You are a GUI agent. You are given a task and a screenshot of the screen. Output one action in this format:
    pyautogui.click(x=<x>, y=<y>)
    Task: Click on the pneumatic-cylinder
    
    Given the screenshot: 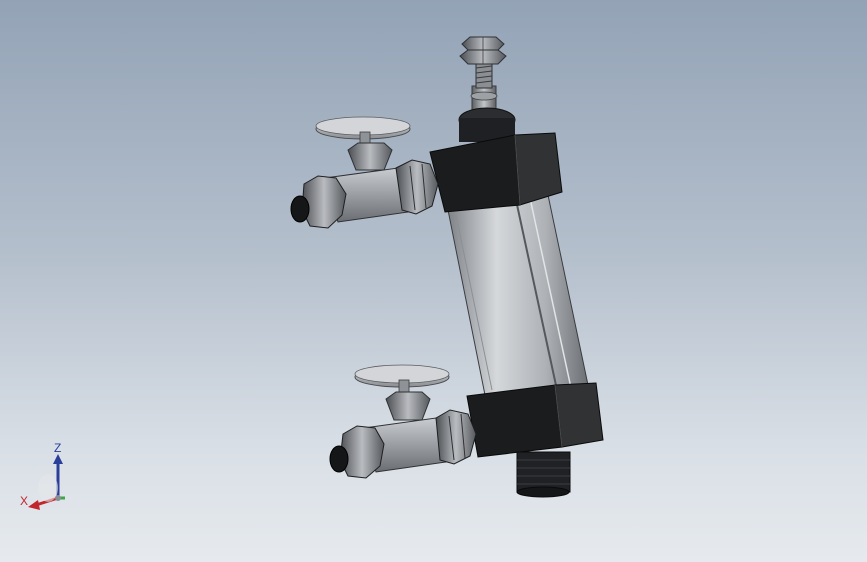 What is the action you would take?
    pyautogui.click(x=517, y=295)
    